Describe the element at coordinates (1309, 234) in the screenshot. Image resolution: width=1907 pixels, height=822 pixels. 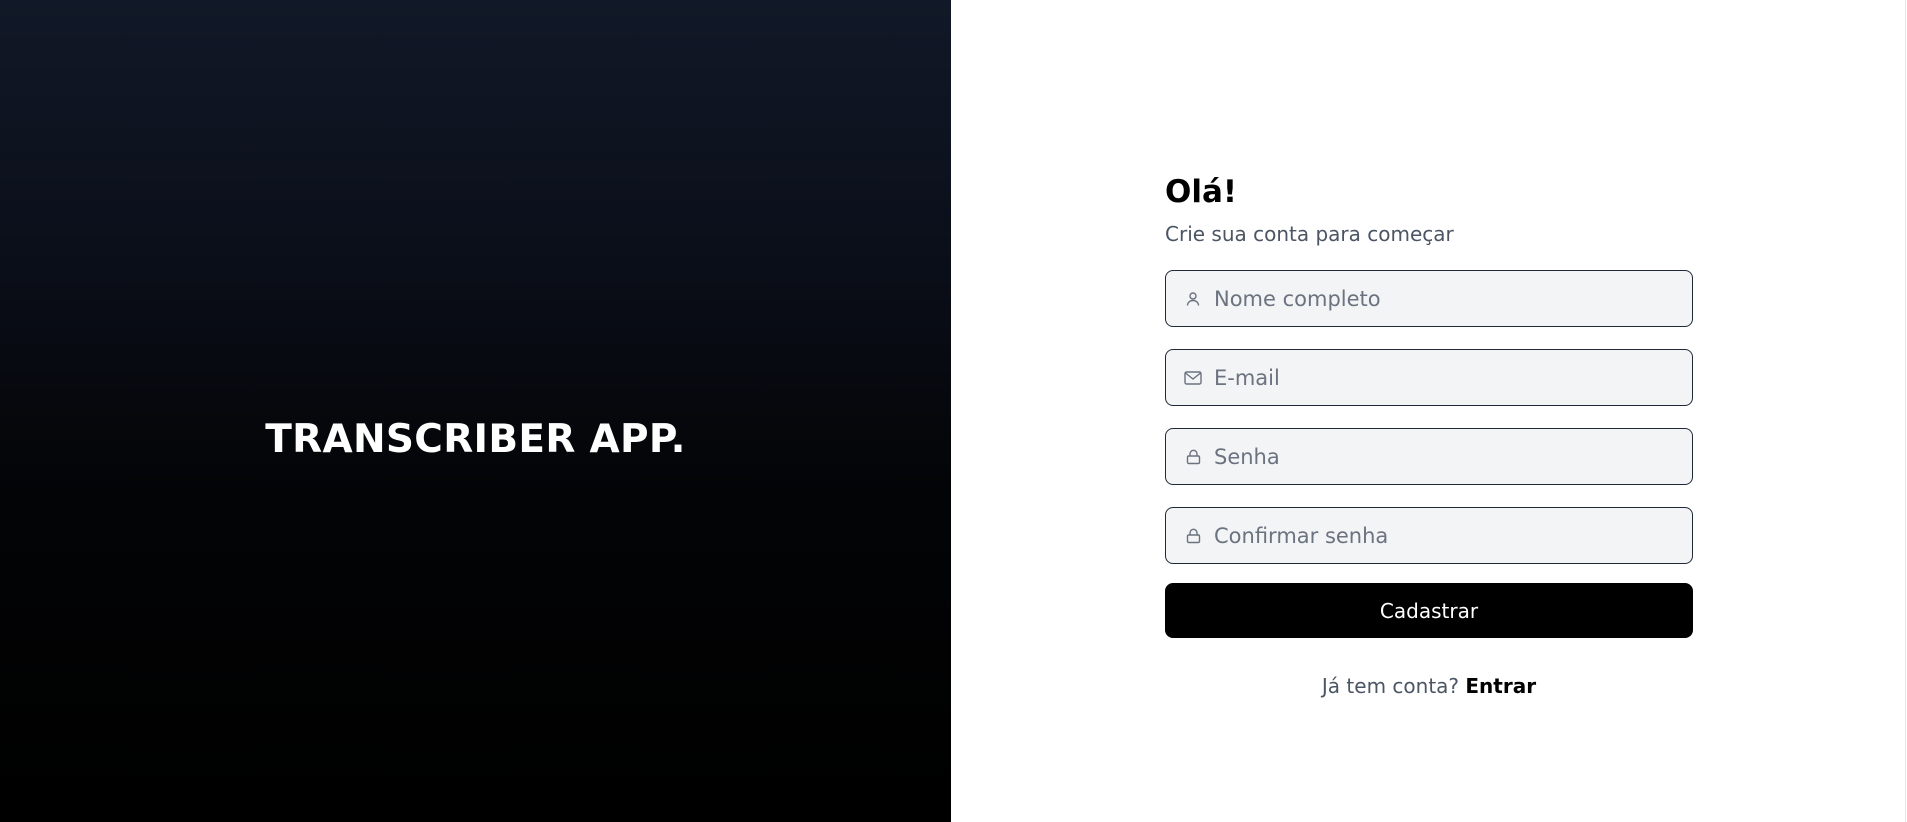
I see `signup-subtitle: Crie sua conta para começar` at that location.